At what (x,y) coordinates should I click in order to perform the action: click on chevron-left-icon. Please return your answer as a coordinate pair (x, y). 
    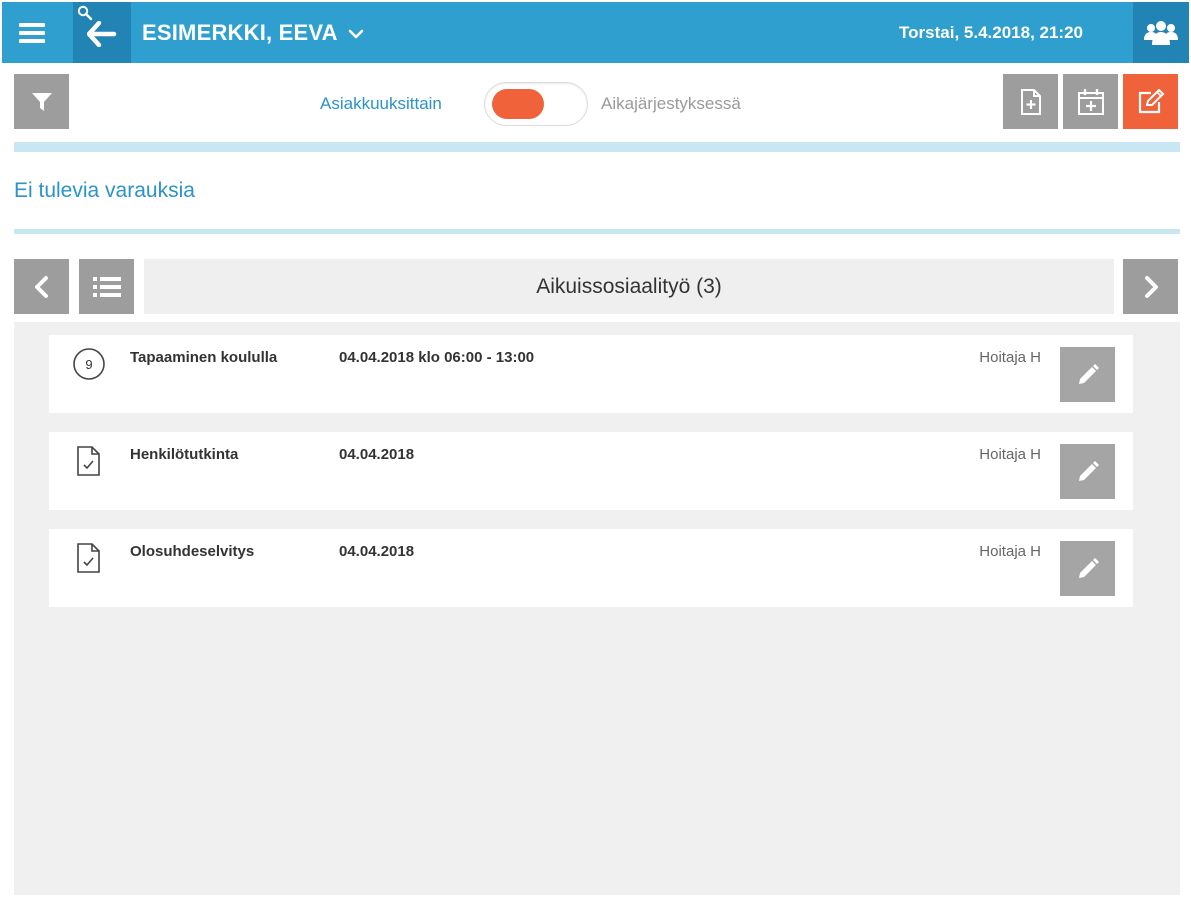
    Looking at the image, I should click on (41, 286).